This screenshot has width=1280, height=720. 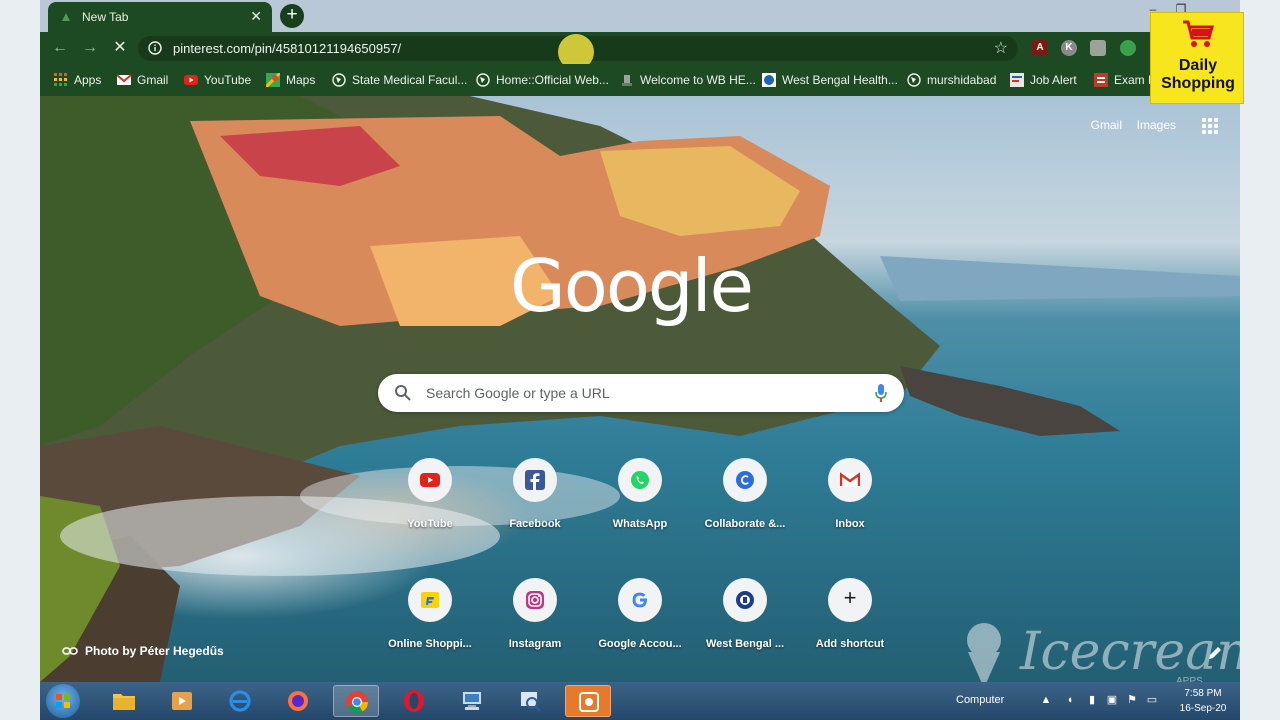 What do you see at coordinates (1001, 48) in the screenshot?
I see `bookmark-star-icon: ☆` at bounding box center [1001, 48].